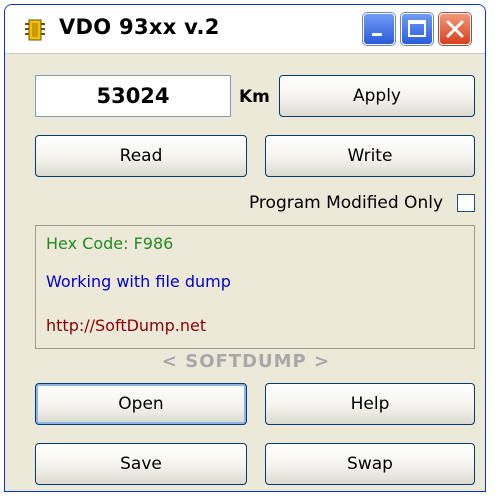 The image size is (500, 500). What do you see at coordinates (141, 156) in the screenshot?
I see `read-button: Read` at bounding box center [141, 156].